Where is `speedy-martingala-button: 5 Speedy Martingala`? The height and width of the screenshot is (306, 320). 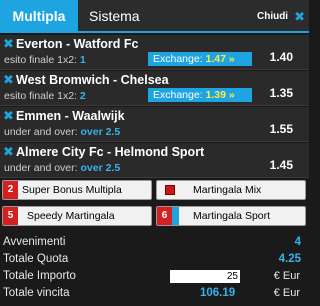
speedy-martingala-button: 5 Speedy Martingala is located at coordinates (77, 216).